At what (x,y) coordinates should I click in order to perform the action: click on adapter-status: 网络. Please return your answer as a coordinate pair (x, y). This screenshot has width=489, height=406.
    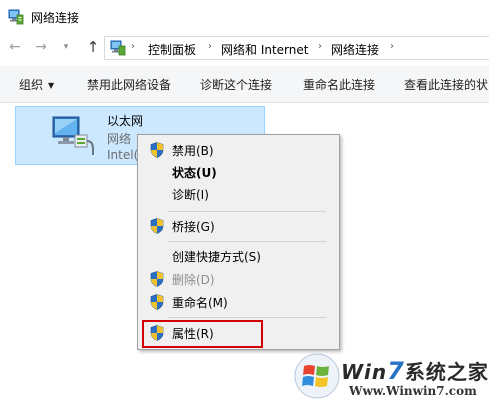
    Looking at the image, I should click on (119, 139).